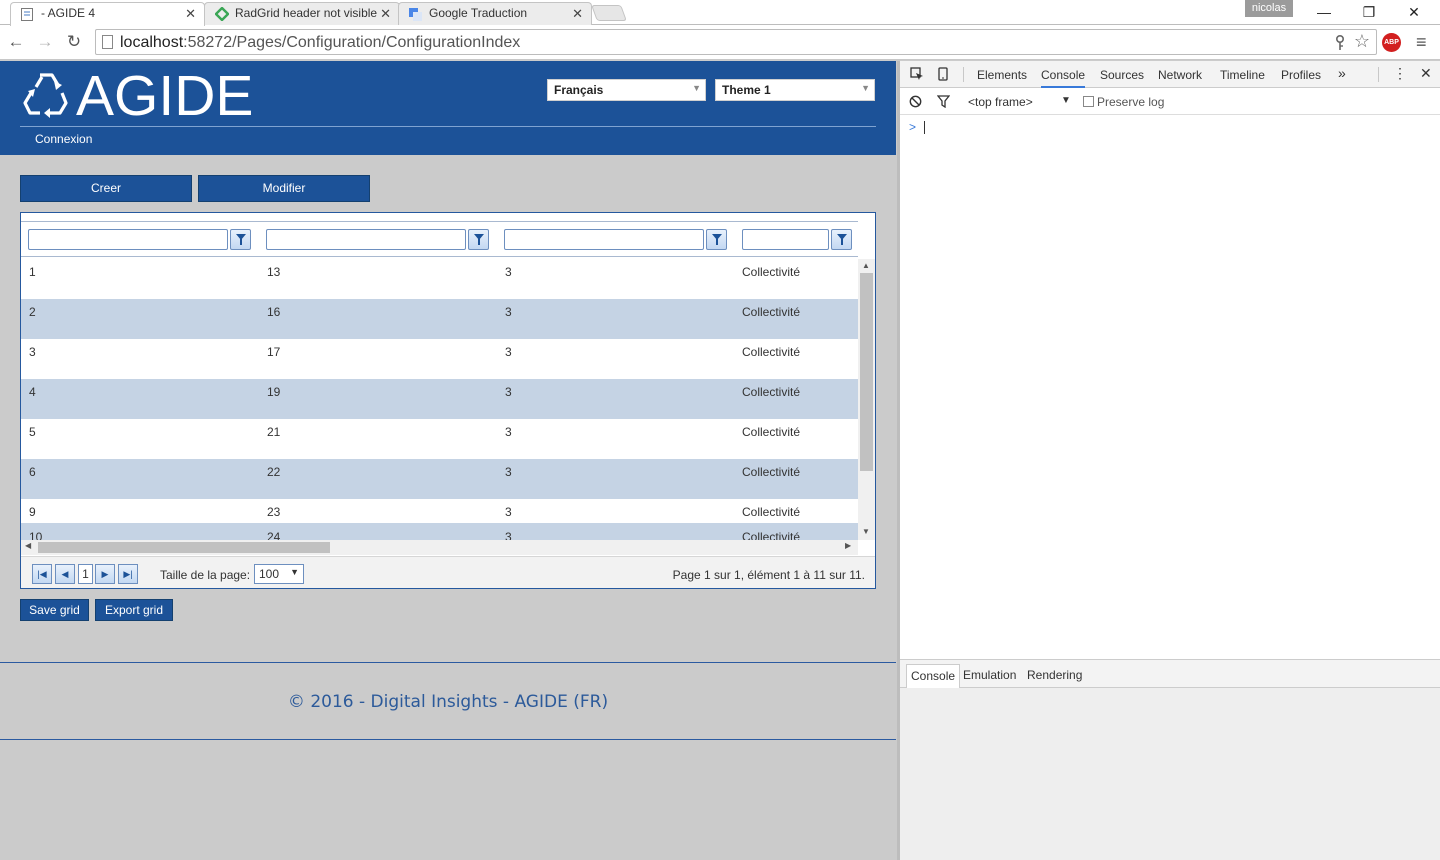 This screenshot has height=860, width=1440. What do you see at coordinates (1002, 75) in the screenshot?
I see `tab-elements: Elements` at bounding box center [1002, 75].